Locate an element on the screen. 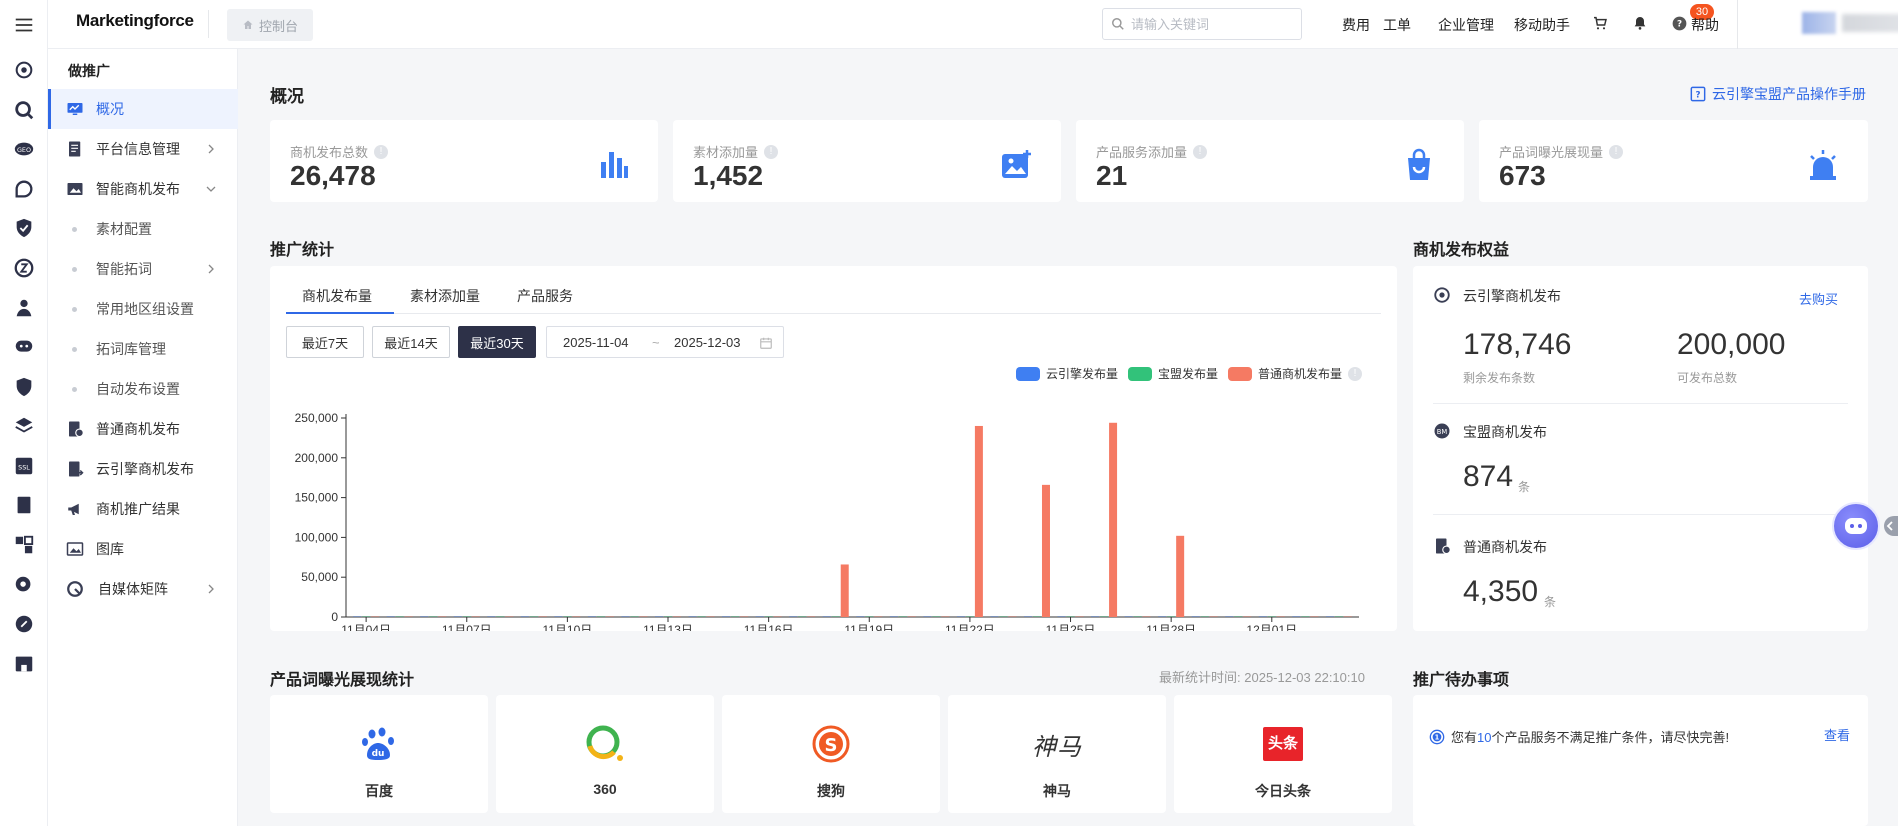 This screenshot has width=1898, height=826. chevron-left-icon is located at coordinates (1889, 526).